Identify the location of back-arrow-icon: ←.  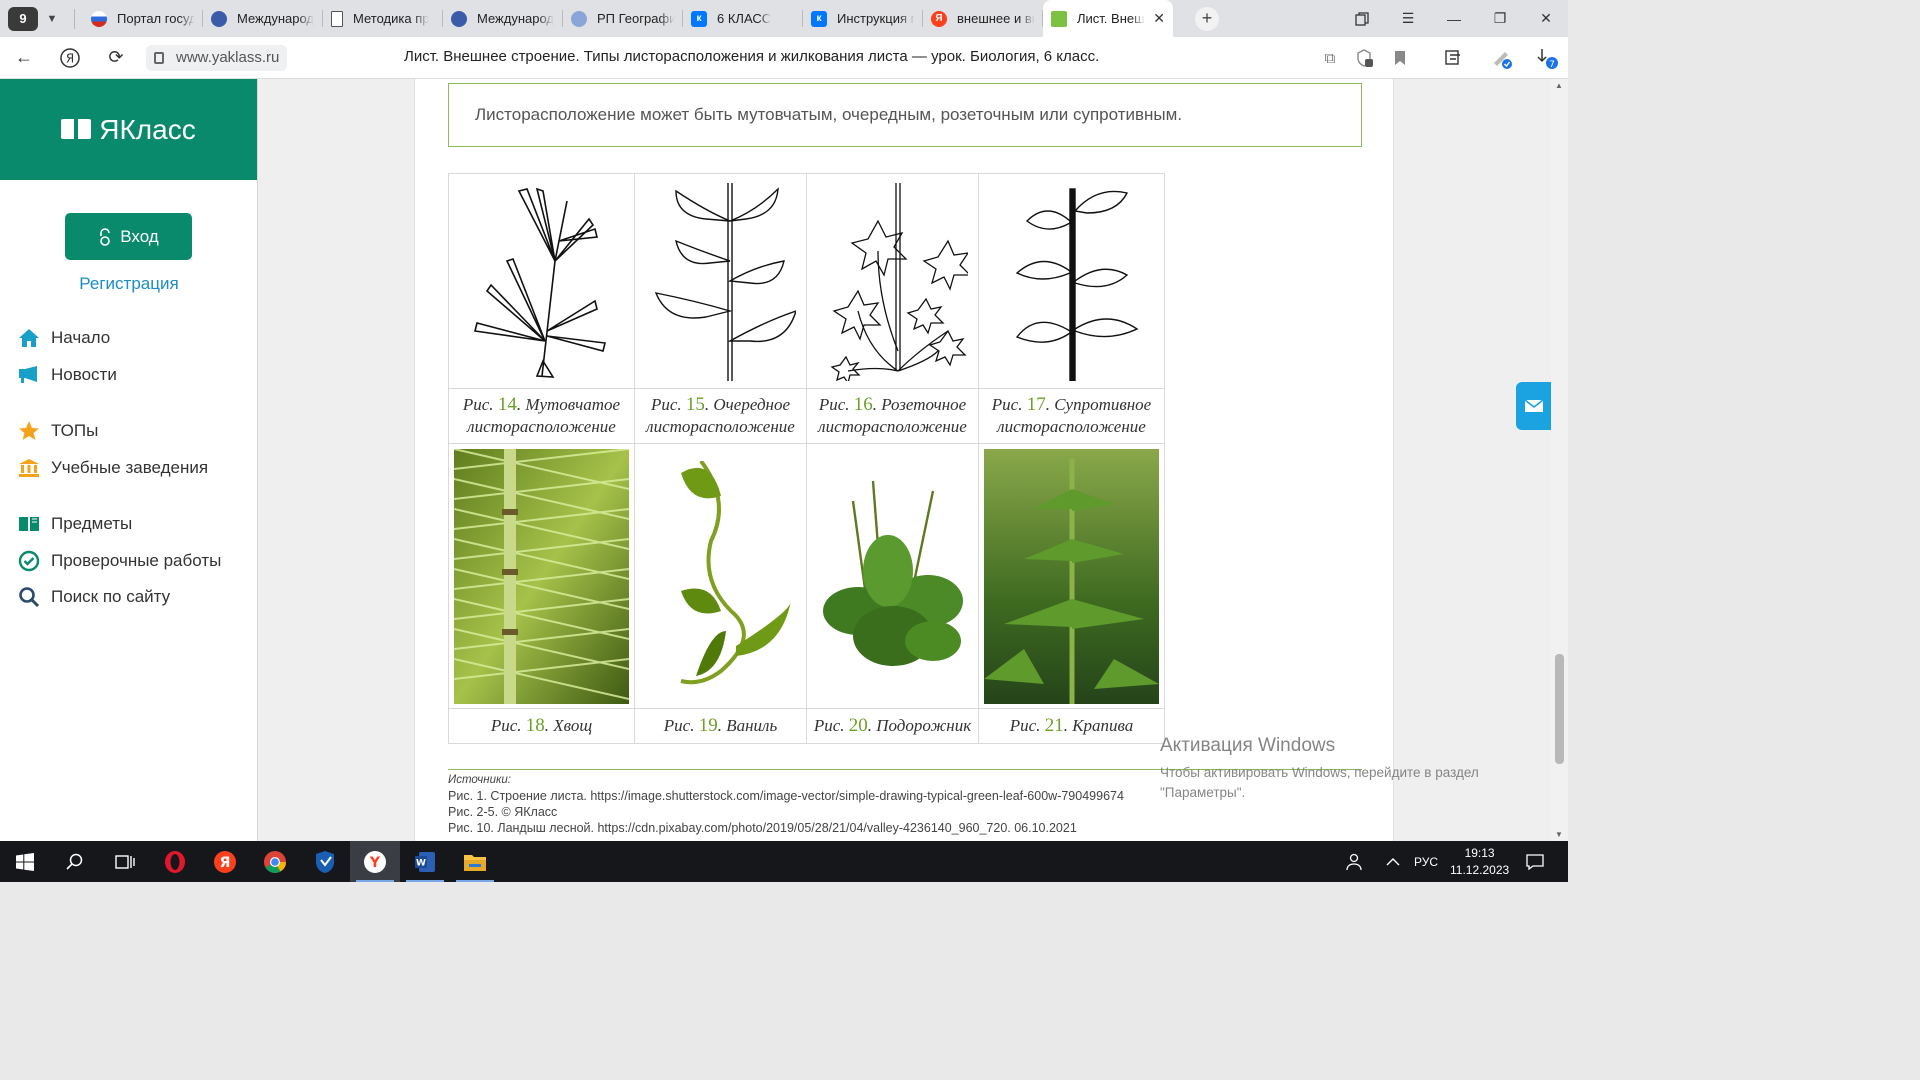
(24, 58).